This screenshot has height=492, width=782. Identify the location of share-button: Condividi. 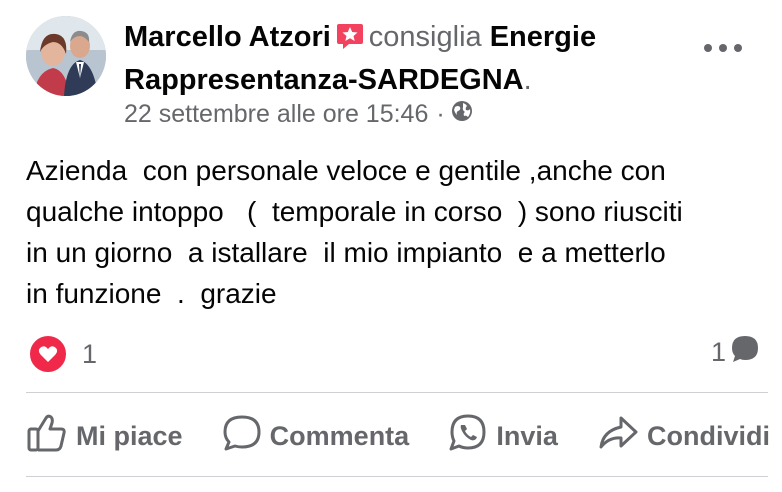
(683, 436).